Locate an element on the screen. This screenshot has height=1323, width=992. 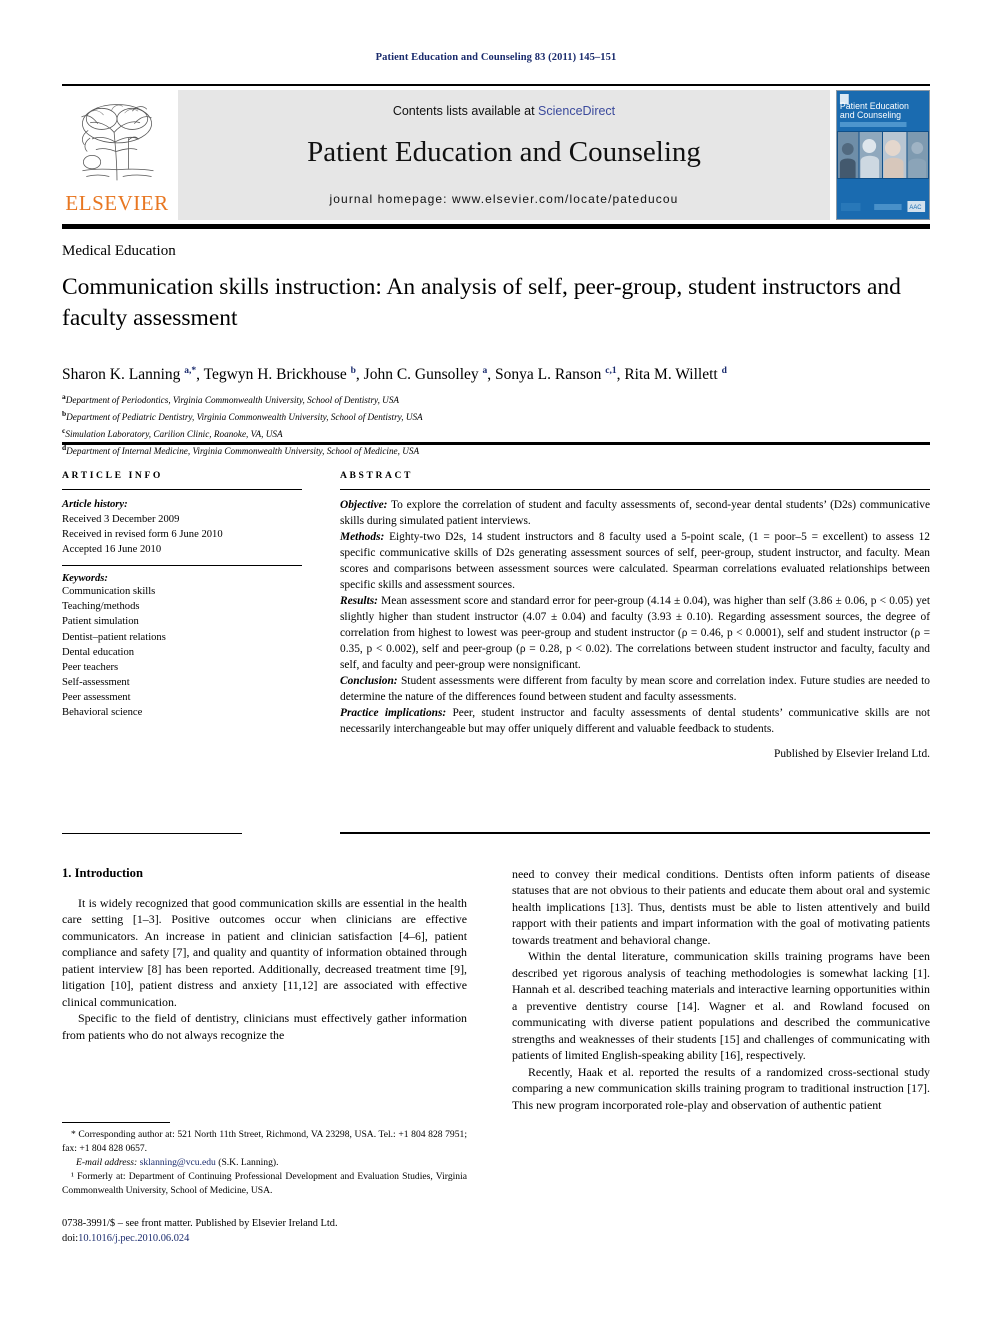
abstract-conclusion-label: Conclusion: is located at coordinates (369, 680).